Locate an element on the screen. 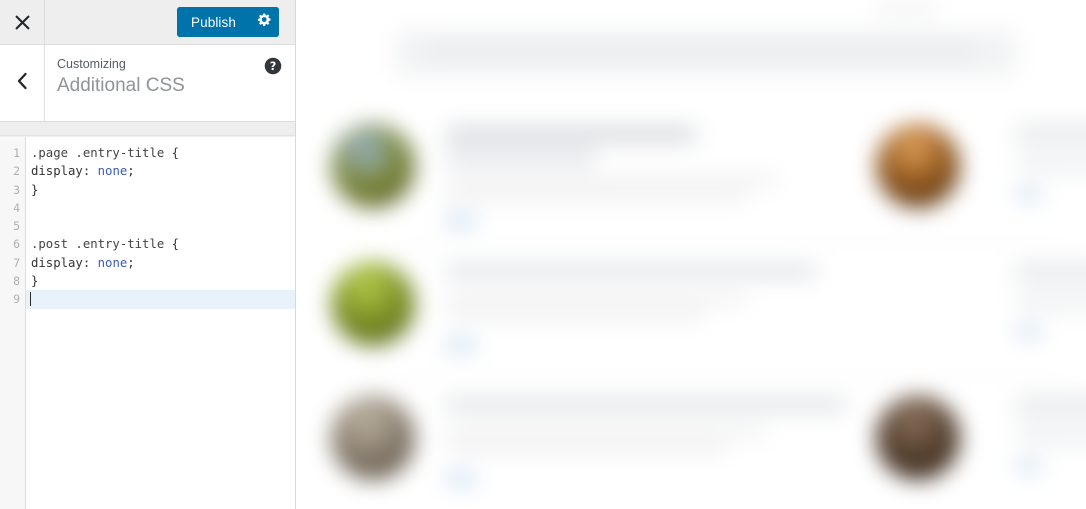 The height and width of the screenshot is (509, 1086). gear-icon is located at coordinates (264, 22).